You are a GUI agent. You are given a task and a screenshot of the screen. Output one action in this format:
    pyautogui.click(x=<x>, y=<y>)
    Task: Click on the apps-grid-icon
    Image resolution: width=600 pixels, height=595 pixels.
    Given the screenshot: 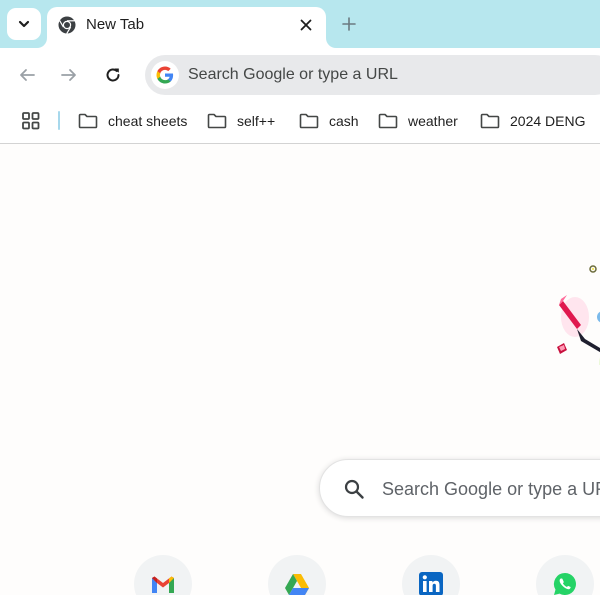 What is the action you would take?
    pyautogui.click(x=31, y=121)
    